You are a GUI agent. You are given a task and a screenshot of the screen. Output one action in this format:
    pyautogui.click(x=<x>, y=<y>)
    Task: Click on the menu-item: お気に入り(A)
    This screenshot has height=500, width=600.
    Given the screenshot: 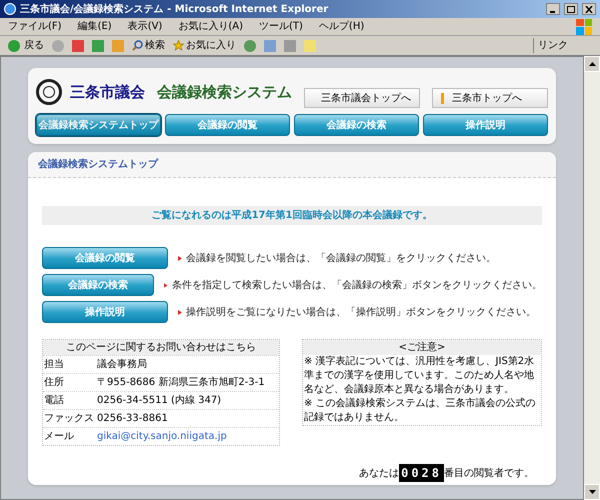 What is the action you would take?
    pyautogui.click(x=210, y=26)
    